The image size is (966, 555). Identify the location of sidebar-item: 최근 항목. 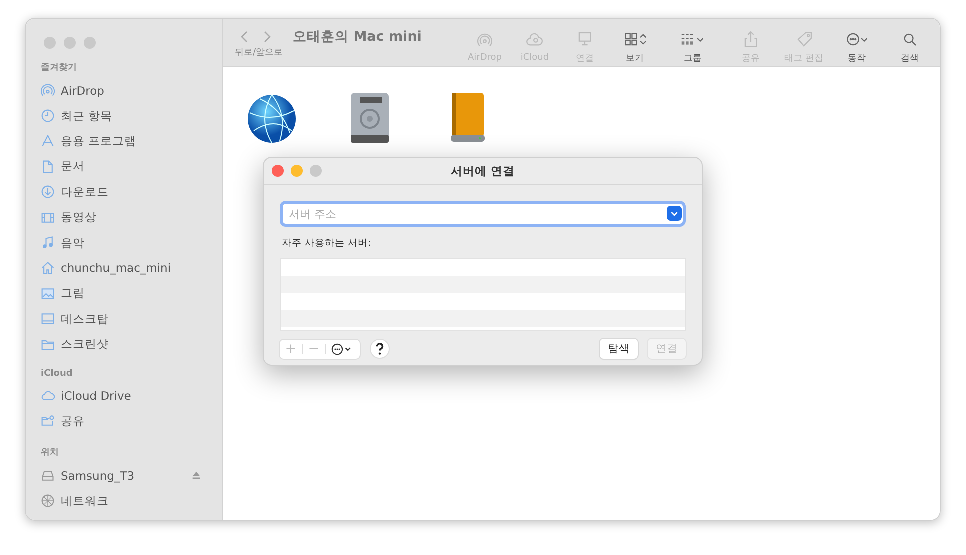
(124, 116).